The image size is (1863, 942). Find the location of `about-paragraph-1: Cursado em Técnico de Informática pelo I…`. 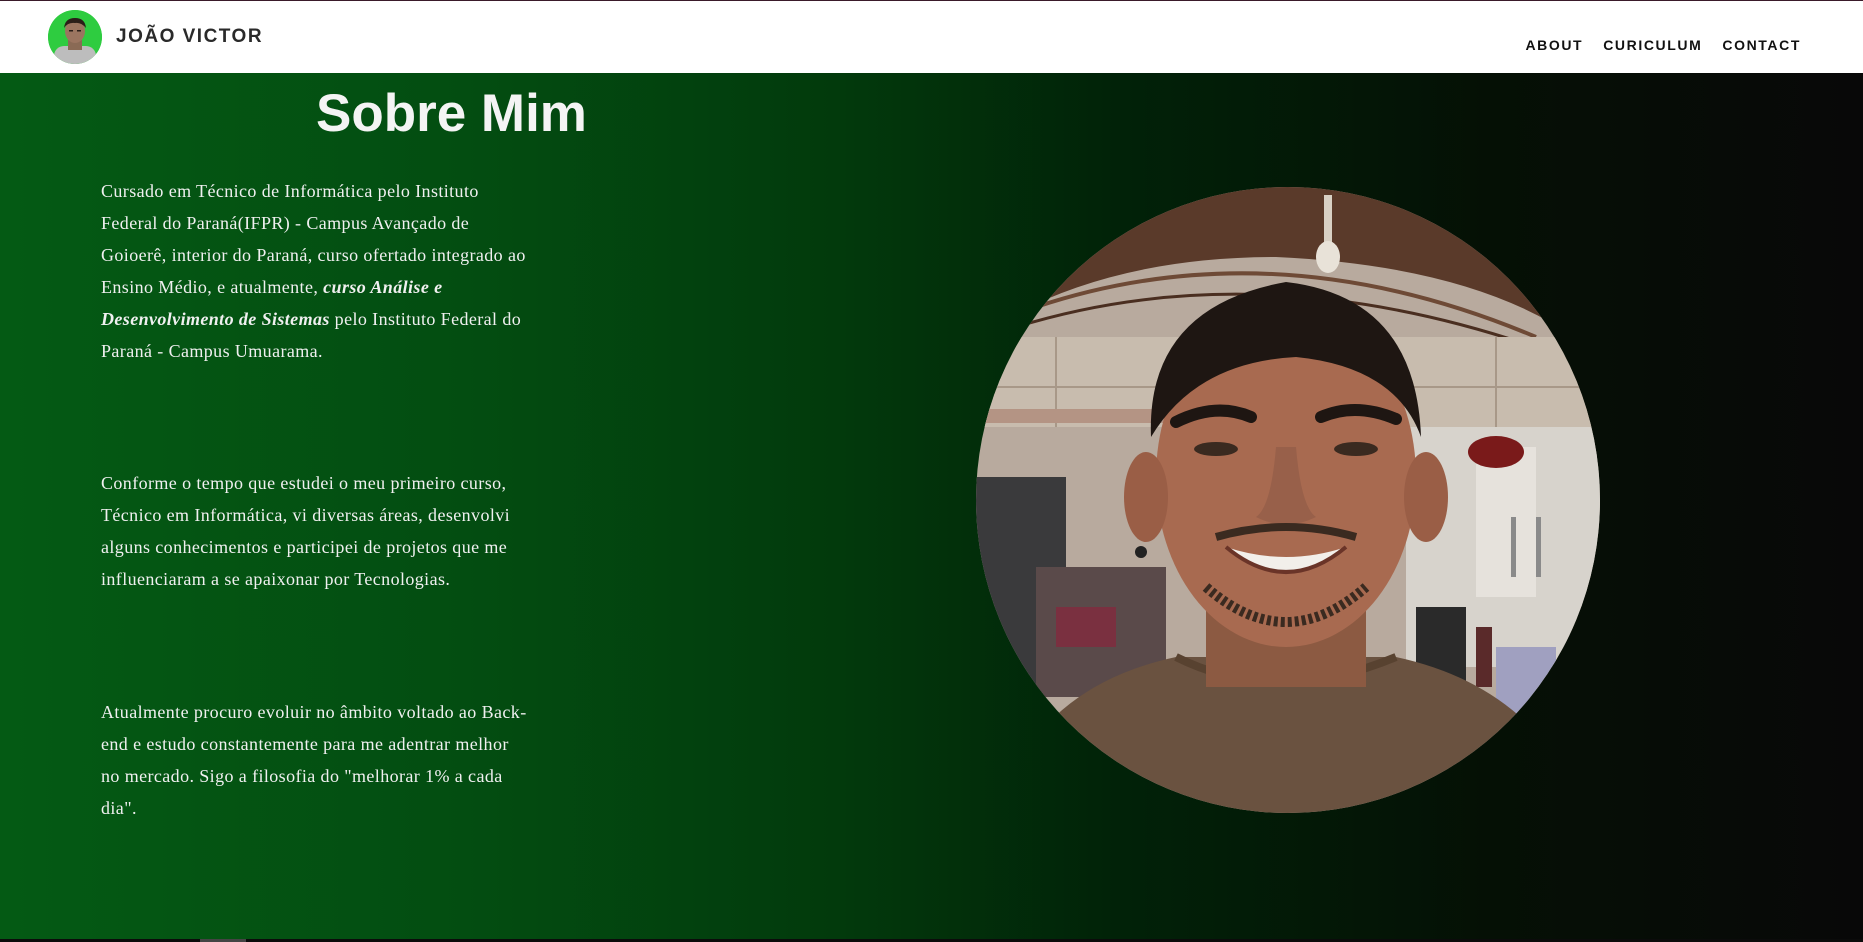

about-paragraph-1: Cursado em Técnico de Informática pelo I… is located at coordinates (316, 271).